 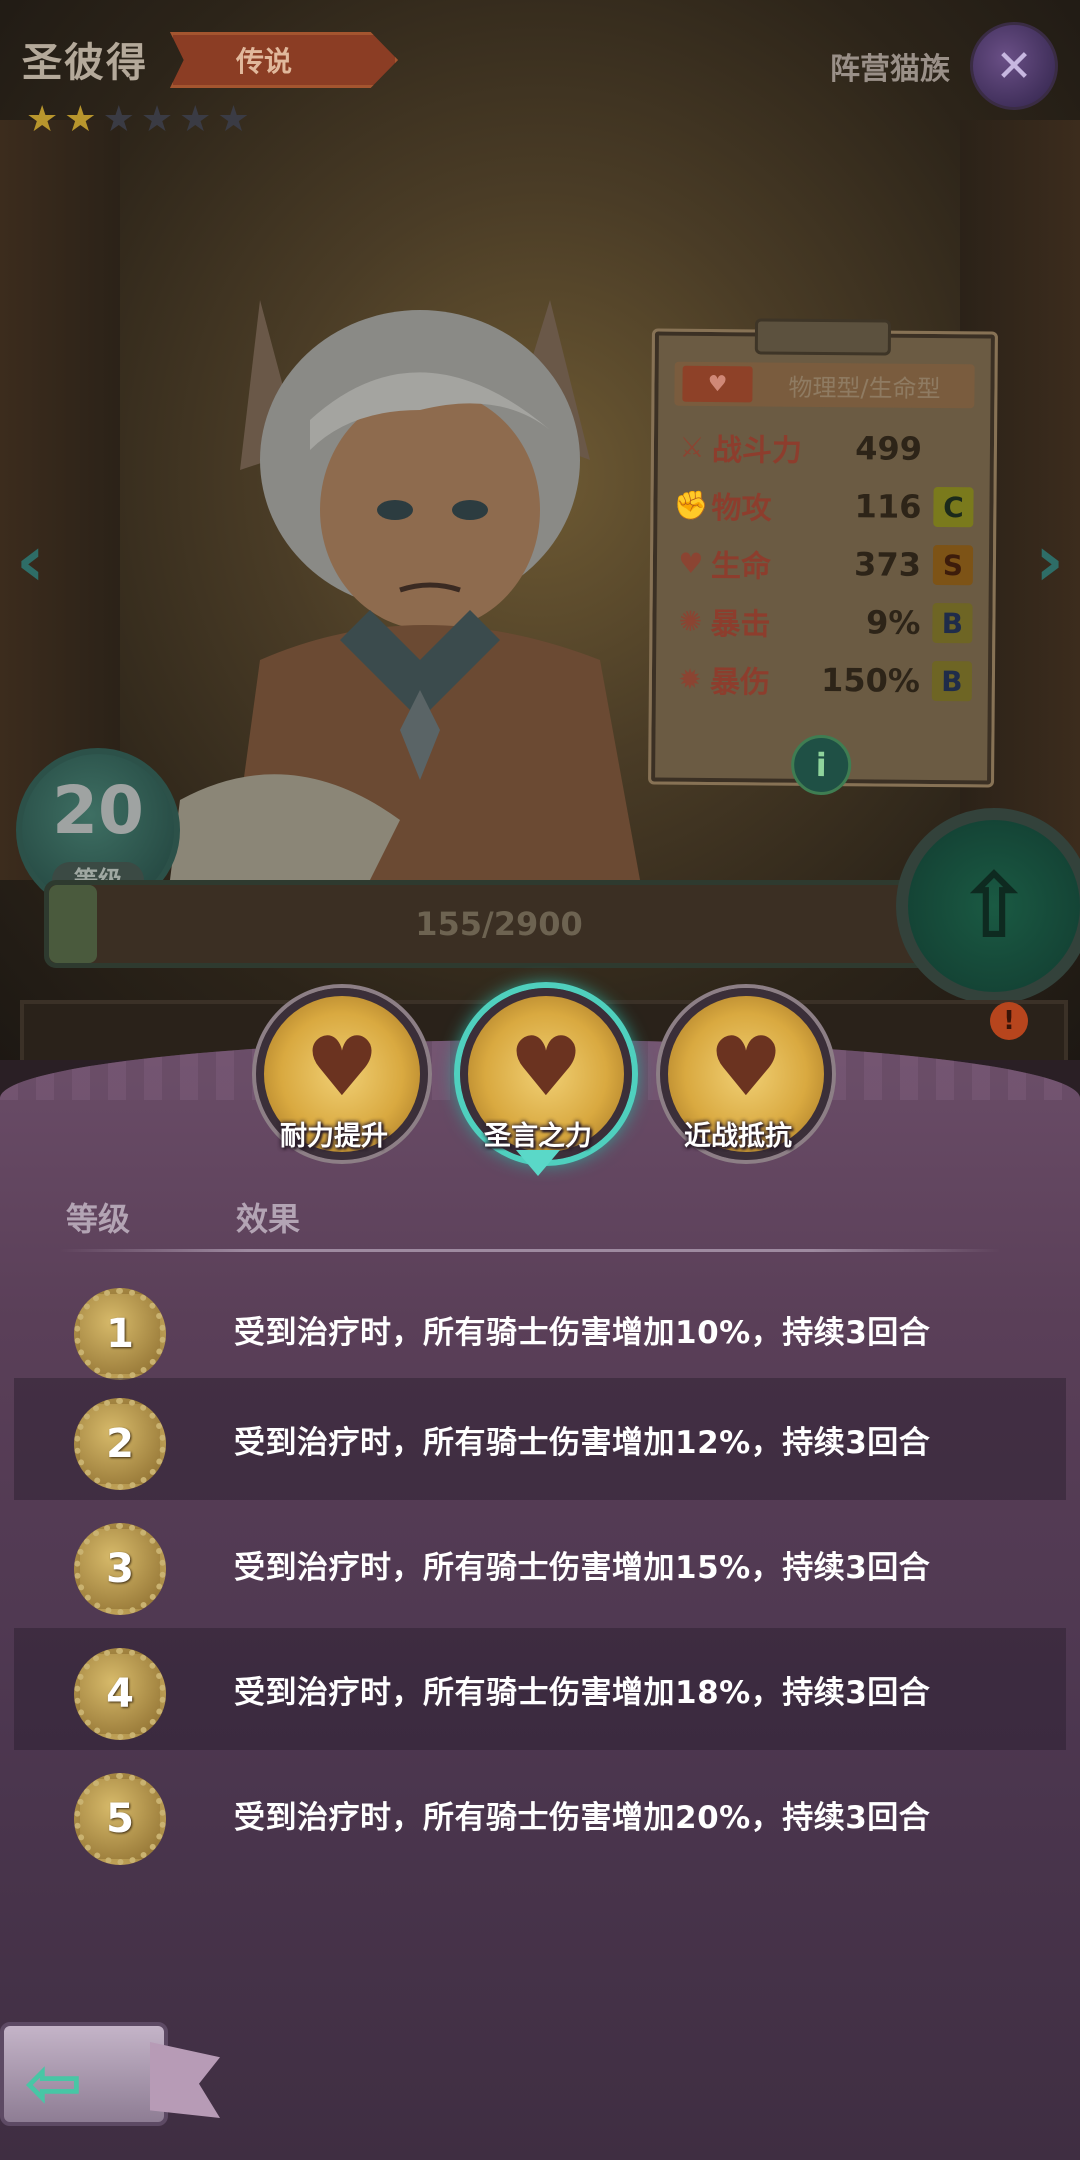 What do you see at coordinates (530, 1250) in the screenshot?
I see `header-divider` at bounding box center [530, 1250].